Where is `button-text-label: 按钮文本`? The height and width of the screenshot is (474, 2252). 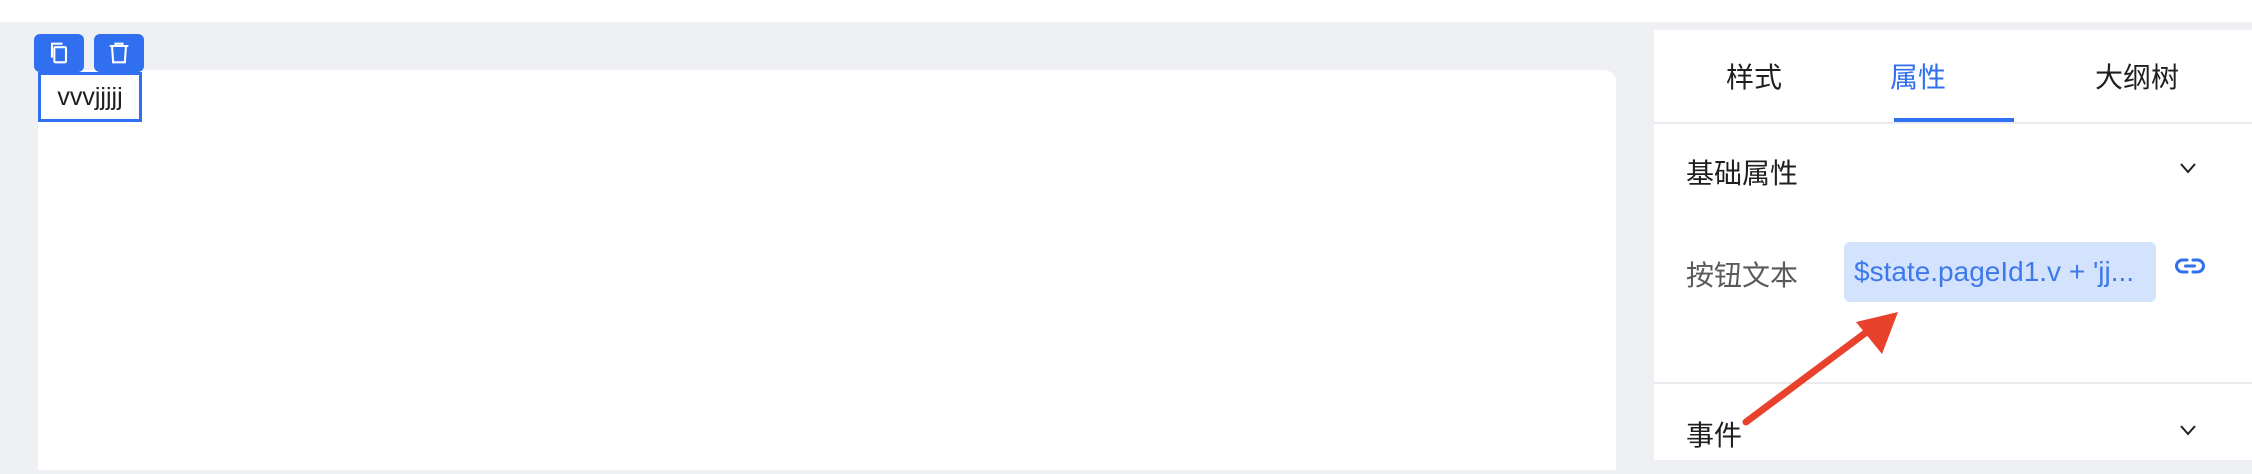 button-text-label: 按钮文本 is located at coordinates (1742, 275).